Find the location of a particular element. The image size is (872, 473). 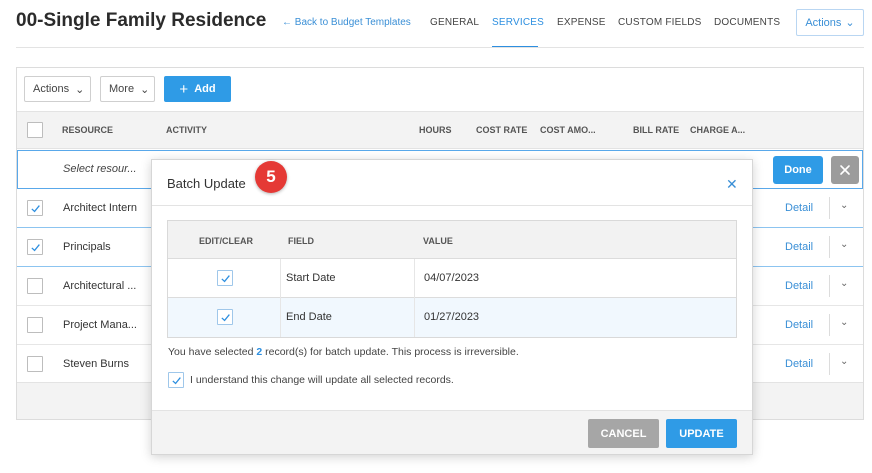

header-divider is located at coordinates (440, 47).